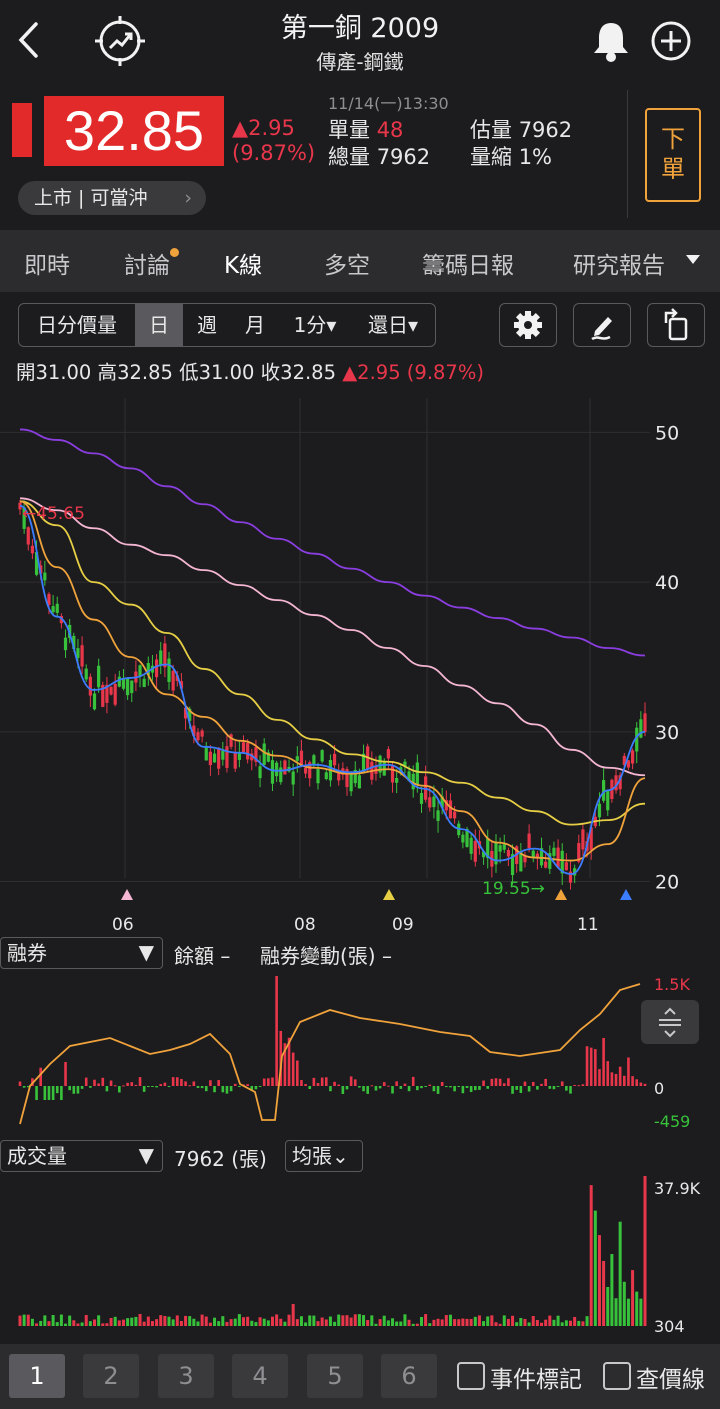 The width and height of the screenshot is (720, 1409). Describe the element at coordinates (324, 1156) in the screenshot. I see `avg-lot-button: 均張⌄` at that location.